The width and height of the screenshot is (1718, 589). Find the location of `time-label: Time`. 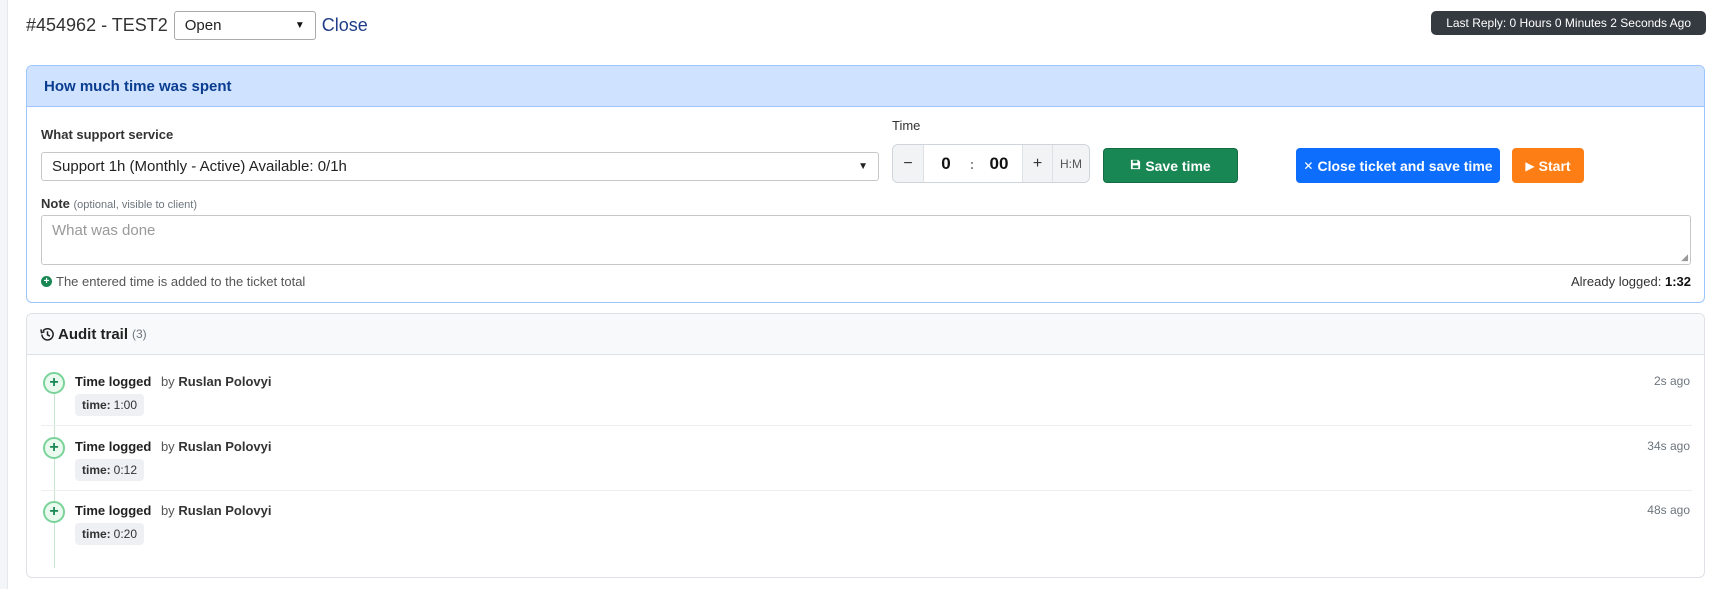

time-label: Time is located at coordinates (906, 125).